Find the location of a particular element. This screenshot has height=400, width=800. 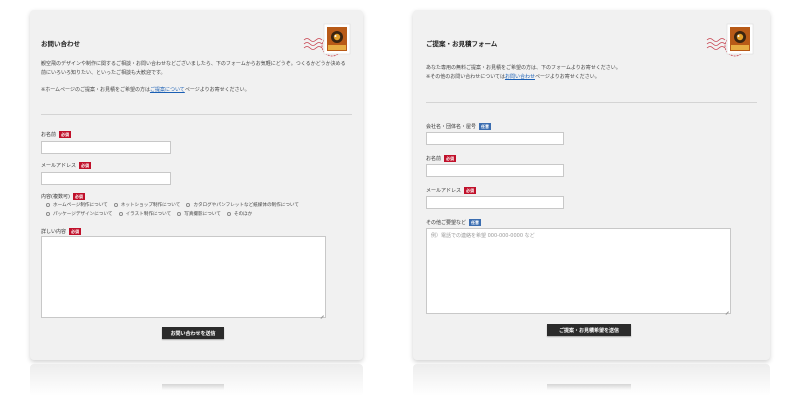

checkbox-photo: 写真撮影について is located at coordinates (199, 214).